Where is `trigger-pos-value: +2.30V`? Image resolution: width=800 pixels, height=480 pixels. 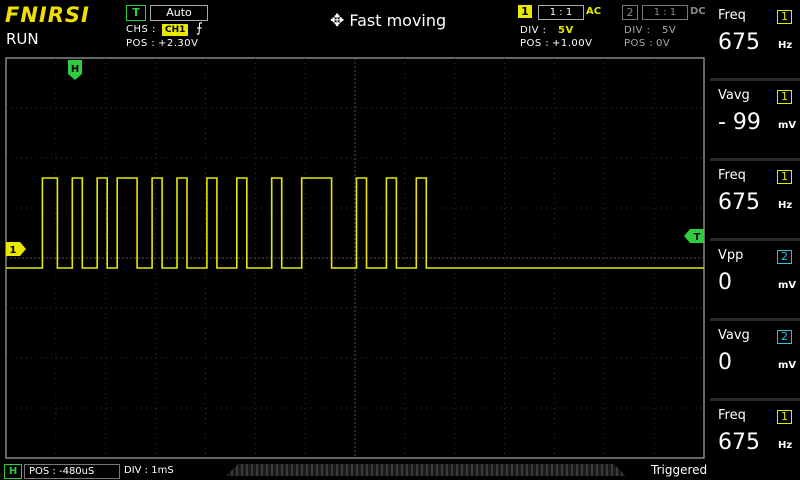 trigger-pos-value: +2.30V is located at coordinates (178, 43).